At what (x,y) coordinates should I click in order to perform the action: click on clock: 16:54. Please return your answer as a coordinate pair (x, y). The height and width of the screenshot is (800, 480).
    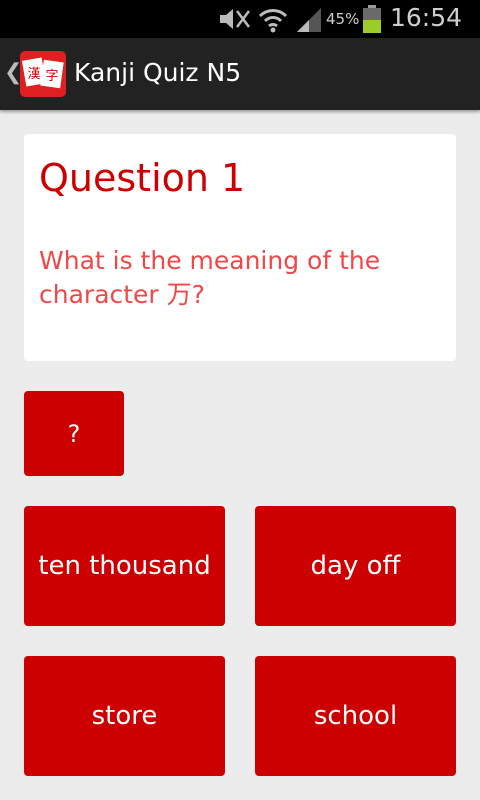
    Looking at the image, I should click on (426, 17).